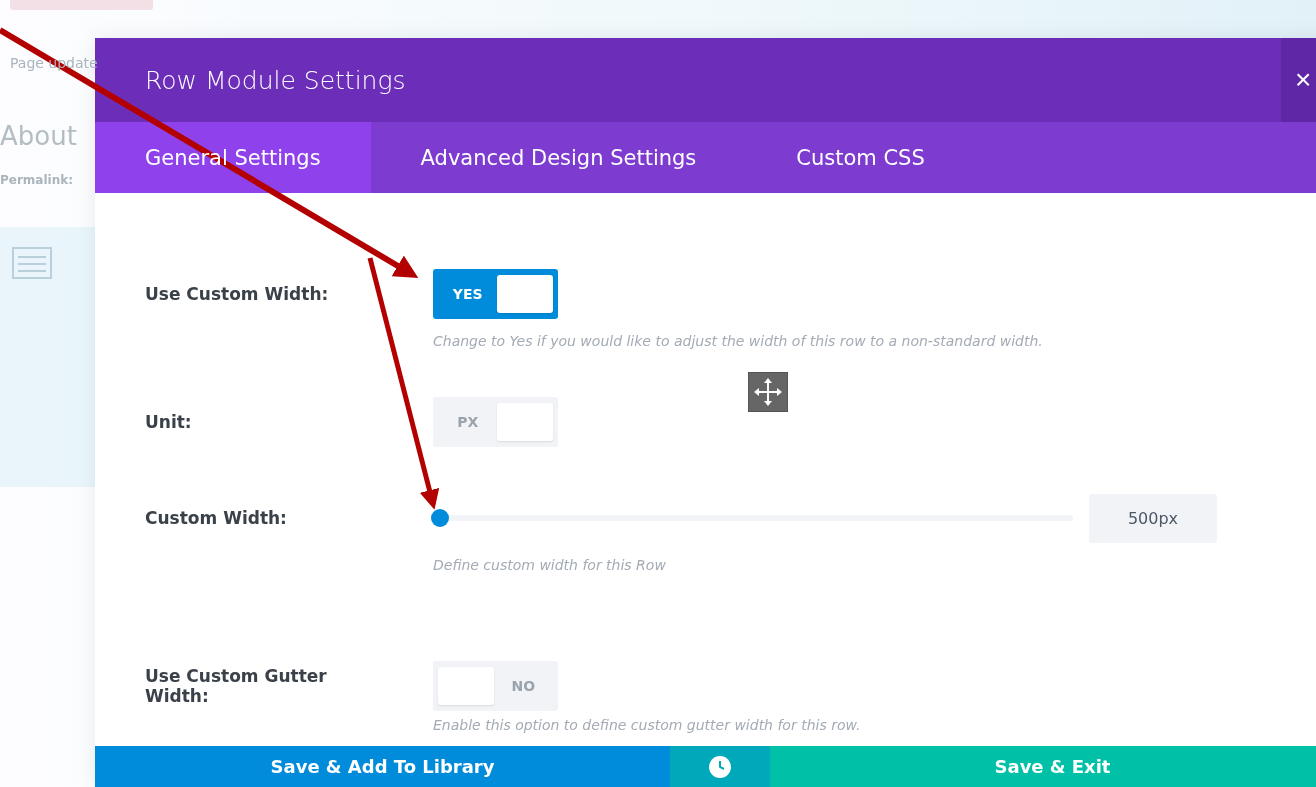  Describe the element at coordinates (37, 180) in the screenshot. I see `background-permalink: Permalink:` at that location.